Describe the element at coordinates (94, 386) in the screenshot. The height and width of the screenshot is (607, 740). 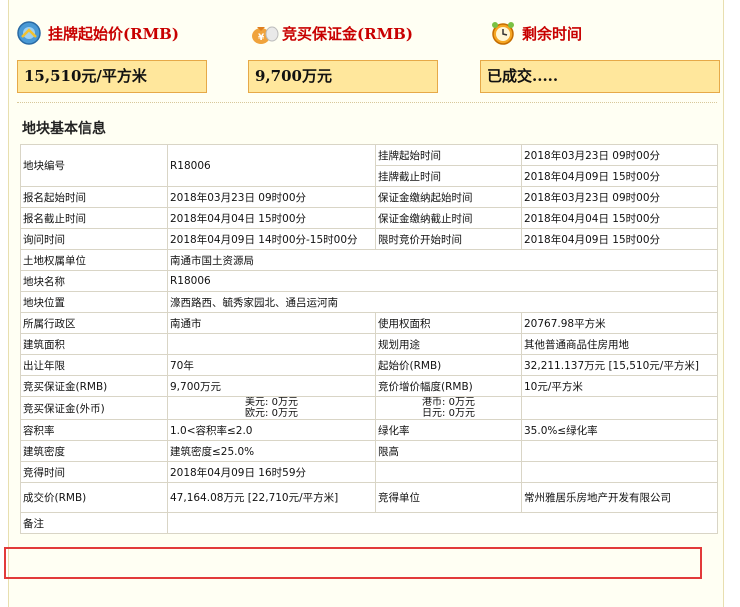
I see `field-label: 竞买保证金(RMB)` at that location.